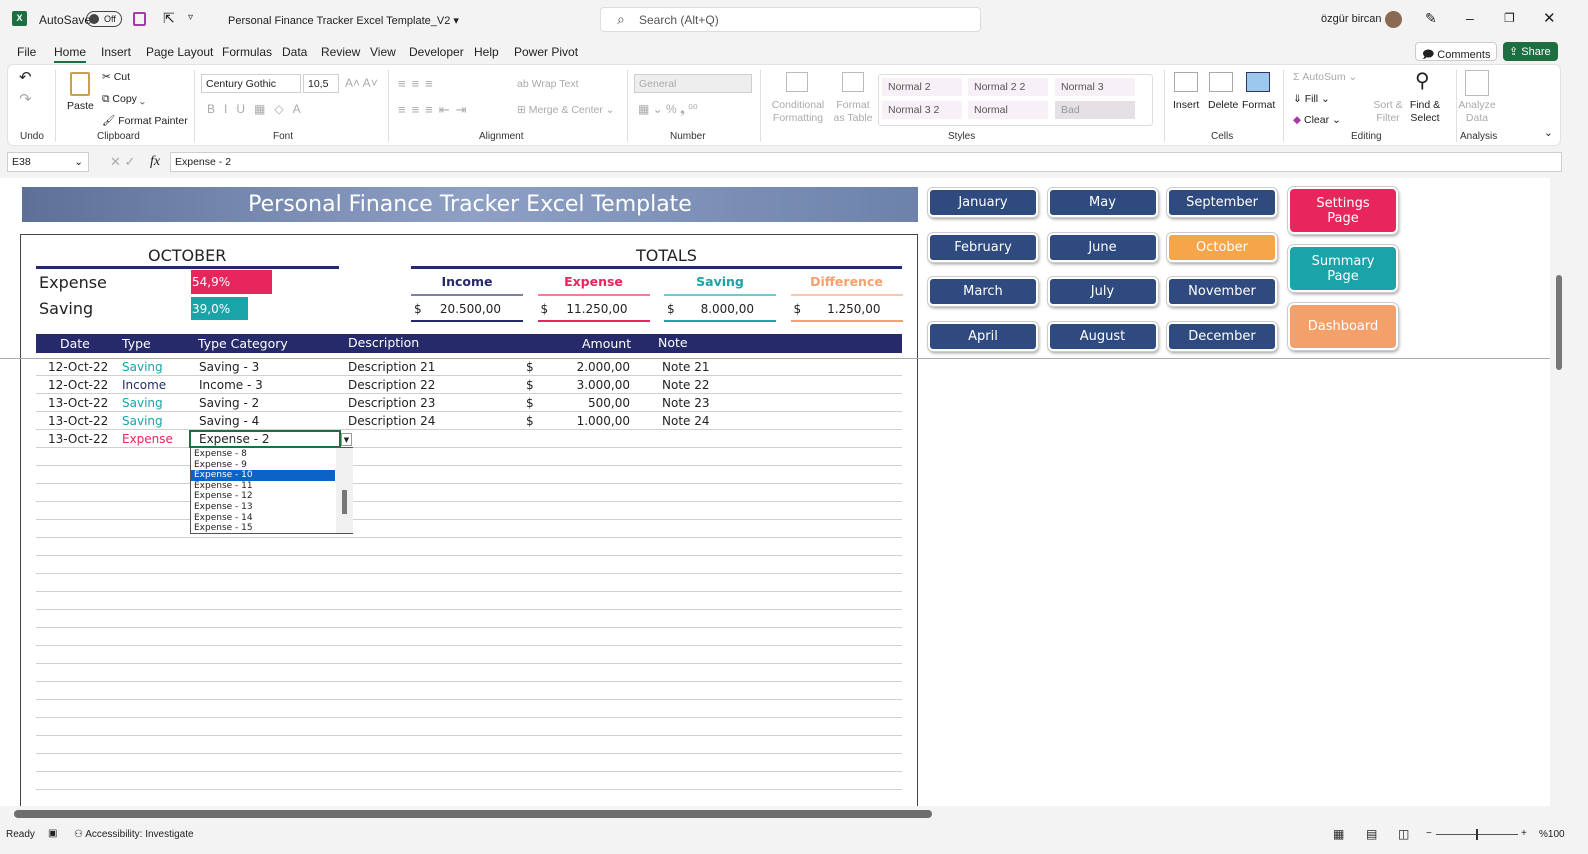 This screenshot has height=854, width=1588. What do you see at coordinates (603, 367) in the screenshot?
I see `cell-amount: 2.000,00` at bounding box center [603, 367].